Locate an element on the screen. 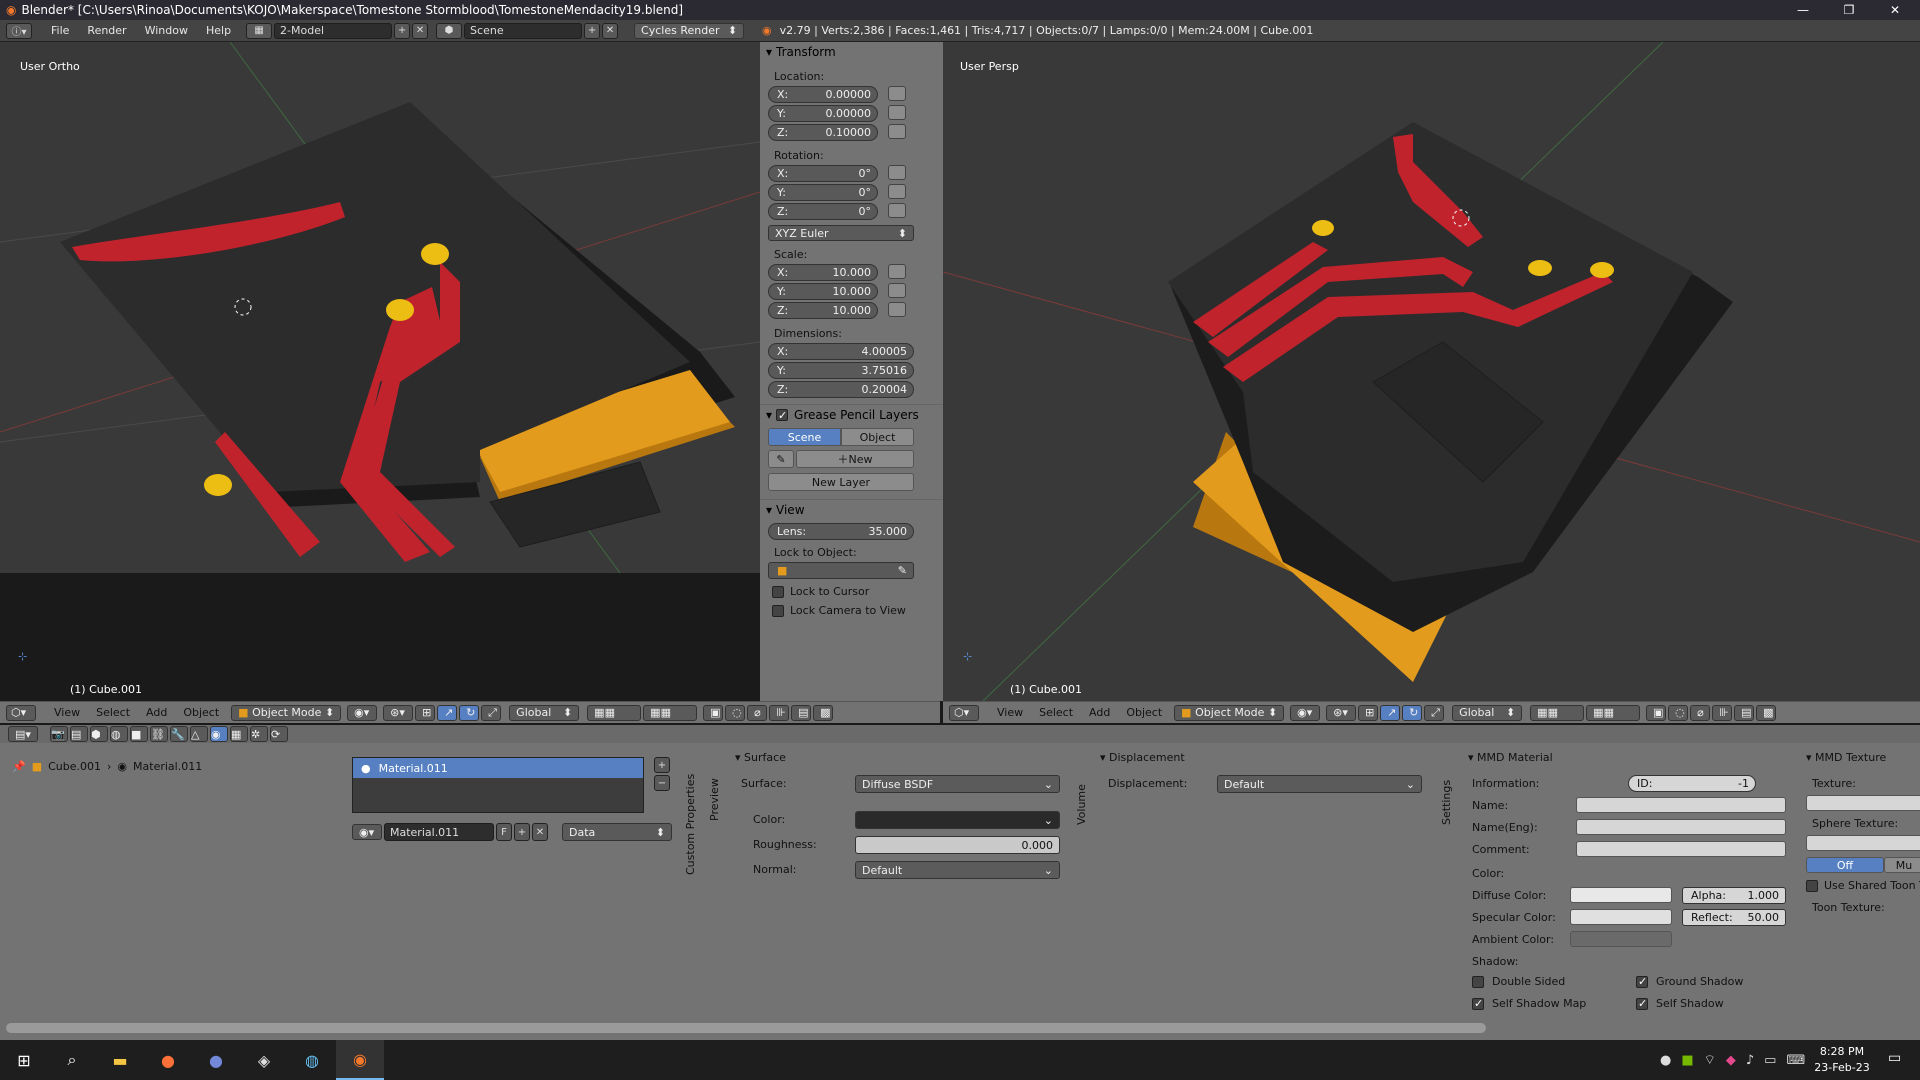 The height and width of the screenshot is (1080, 1920). shading-icon: ◉▾ is located at coordinates (362, 712).